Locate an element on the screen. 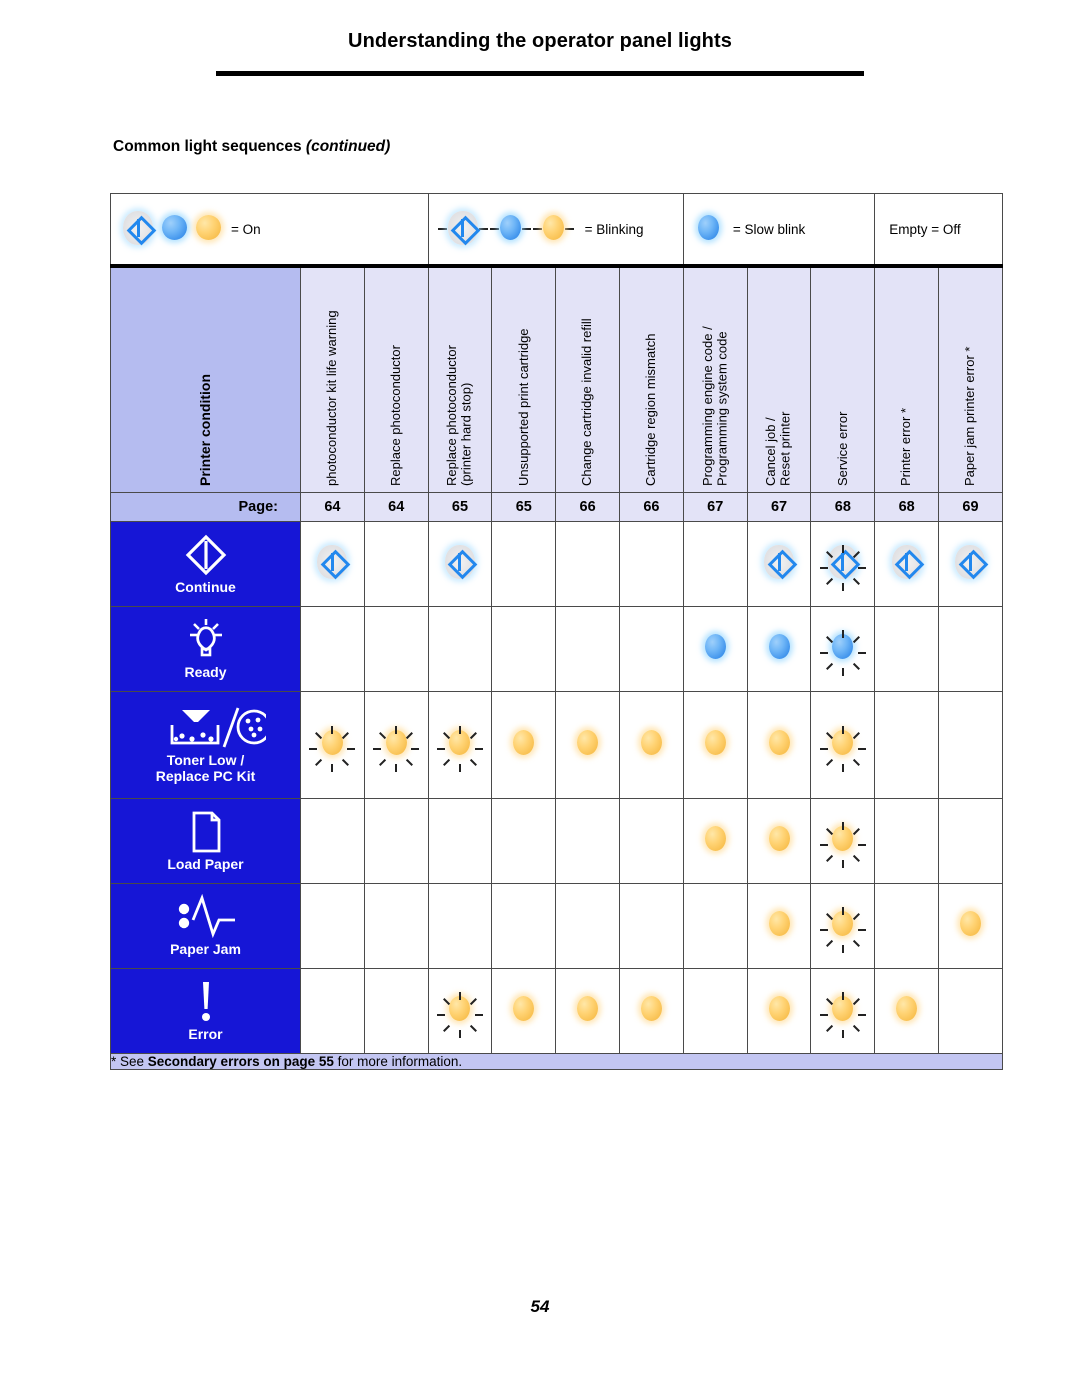 The image size is (1080, 1397). page-number-cell: 67 is located at coordinates (715, 507).